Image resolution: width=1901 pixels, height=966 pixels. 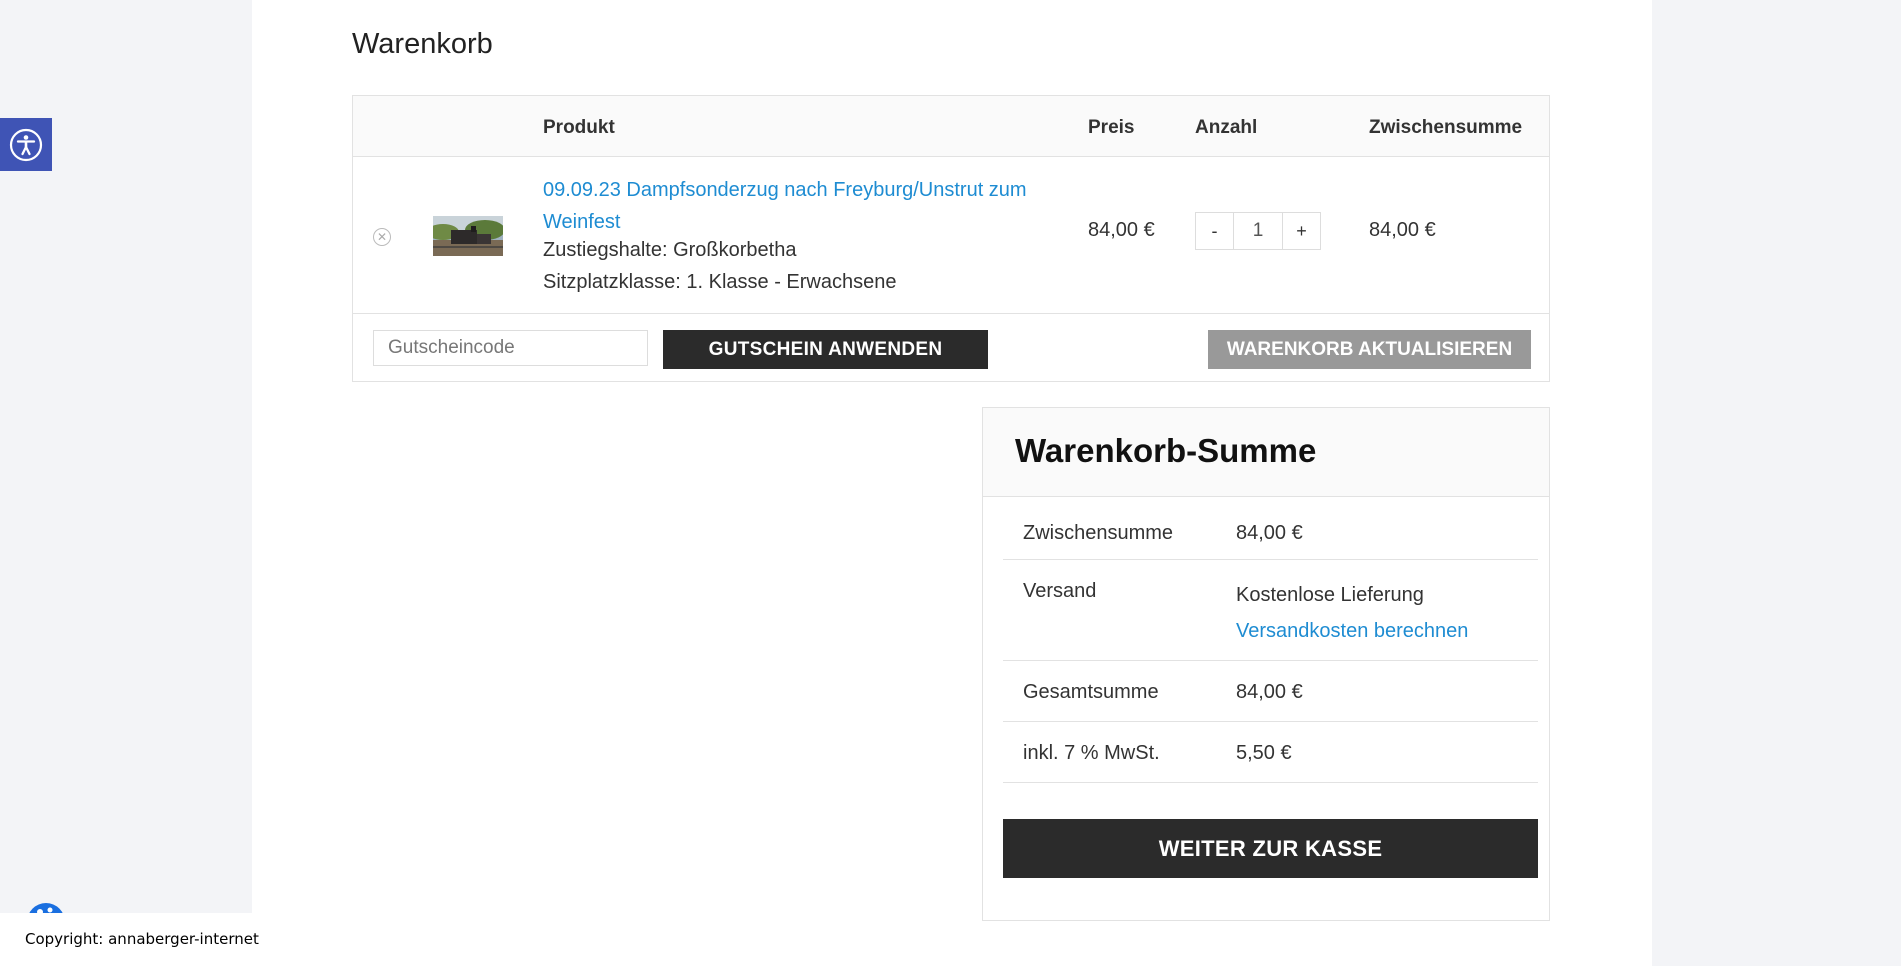 I want to click on total-value: 84,00 €, so click(x=1269, y=692).